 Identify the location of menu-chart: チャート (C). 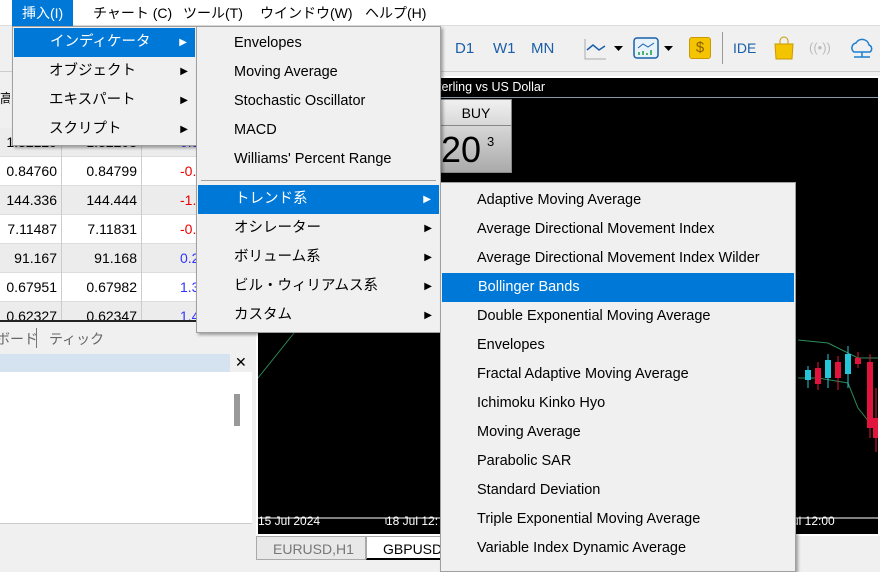
(132, 13).